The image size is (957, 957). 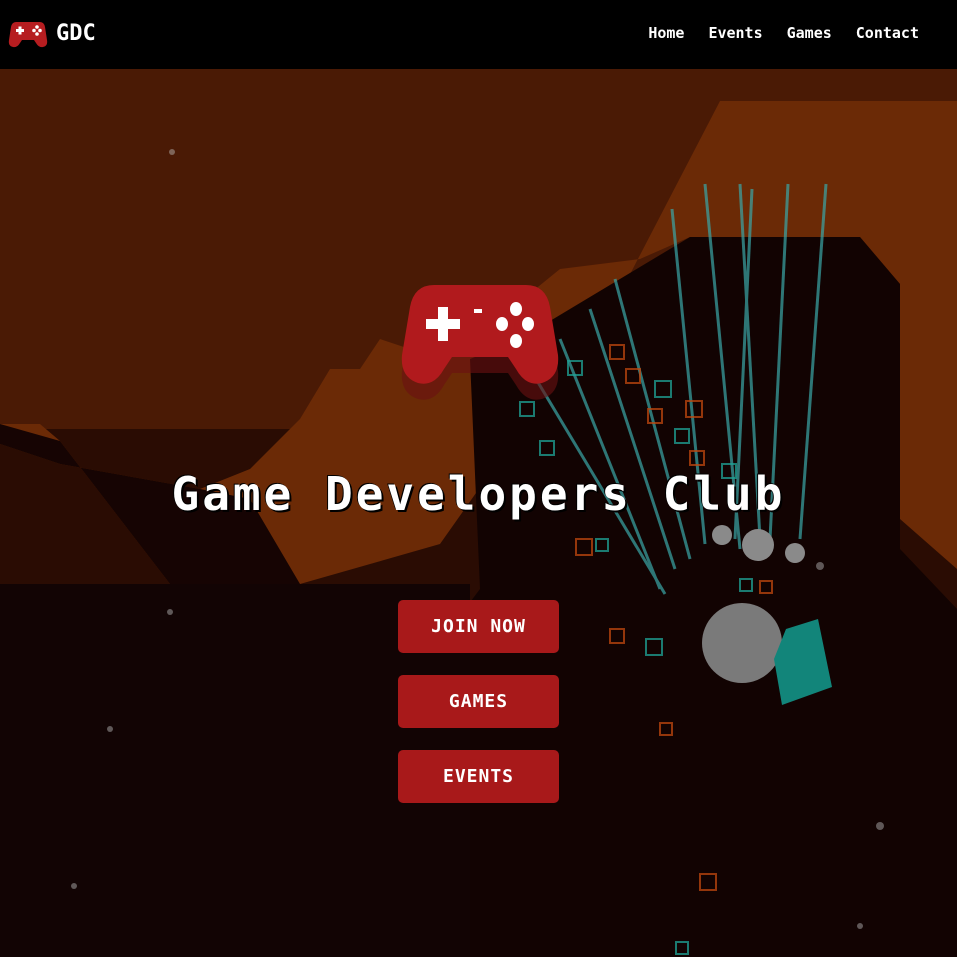 What do you see at coordinates (478, 701) in the screenshot?
I see `games-button: GAMES` at bounding box center [478, 701].